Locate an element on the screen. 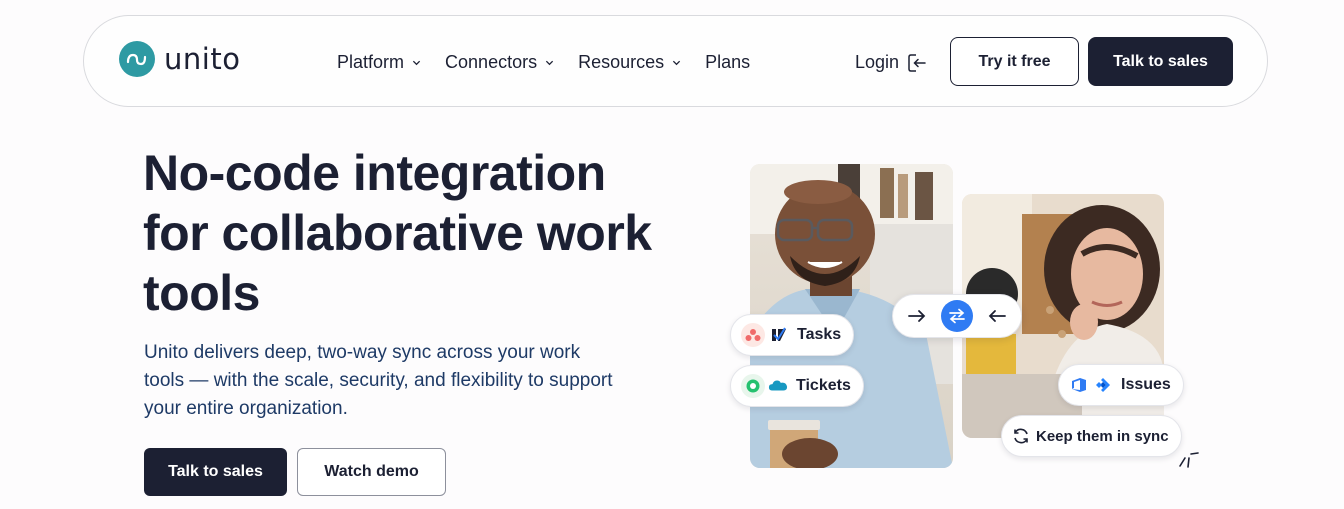 The height and width of the screenshot is (509, 1344). azure-devops-icon is located at coordinates (1079, 385).